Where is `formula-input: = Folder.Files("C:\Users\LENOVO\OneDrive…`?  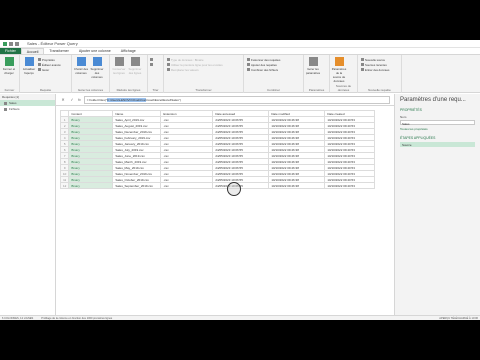 formula-input: = Folder.Files("C:\Users\LENOVO\OneDrive… is located at coordinates (236, 99).